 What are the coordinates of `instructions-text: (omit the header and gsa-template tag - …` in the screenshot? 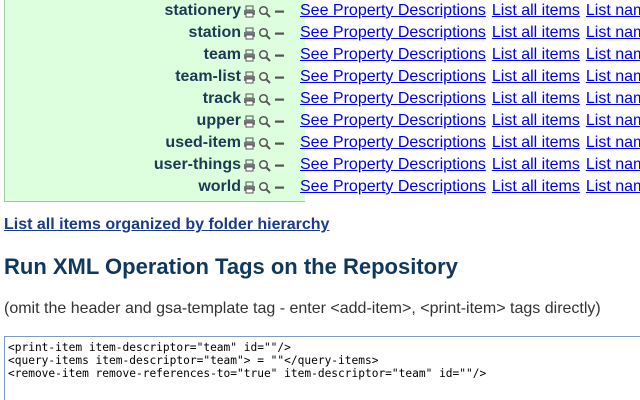 It's located at (302, 308).